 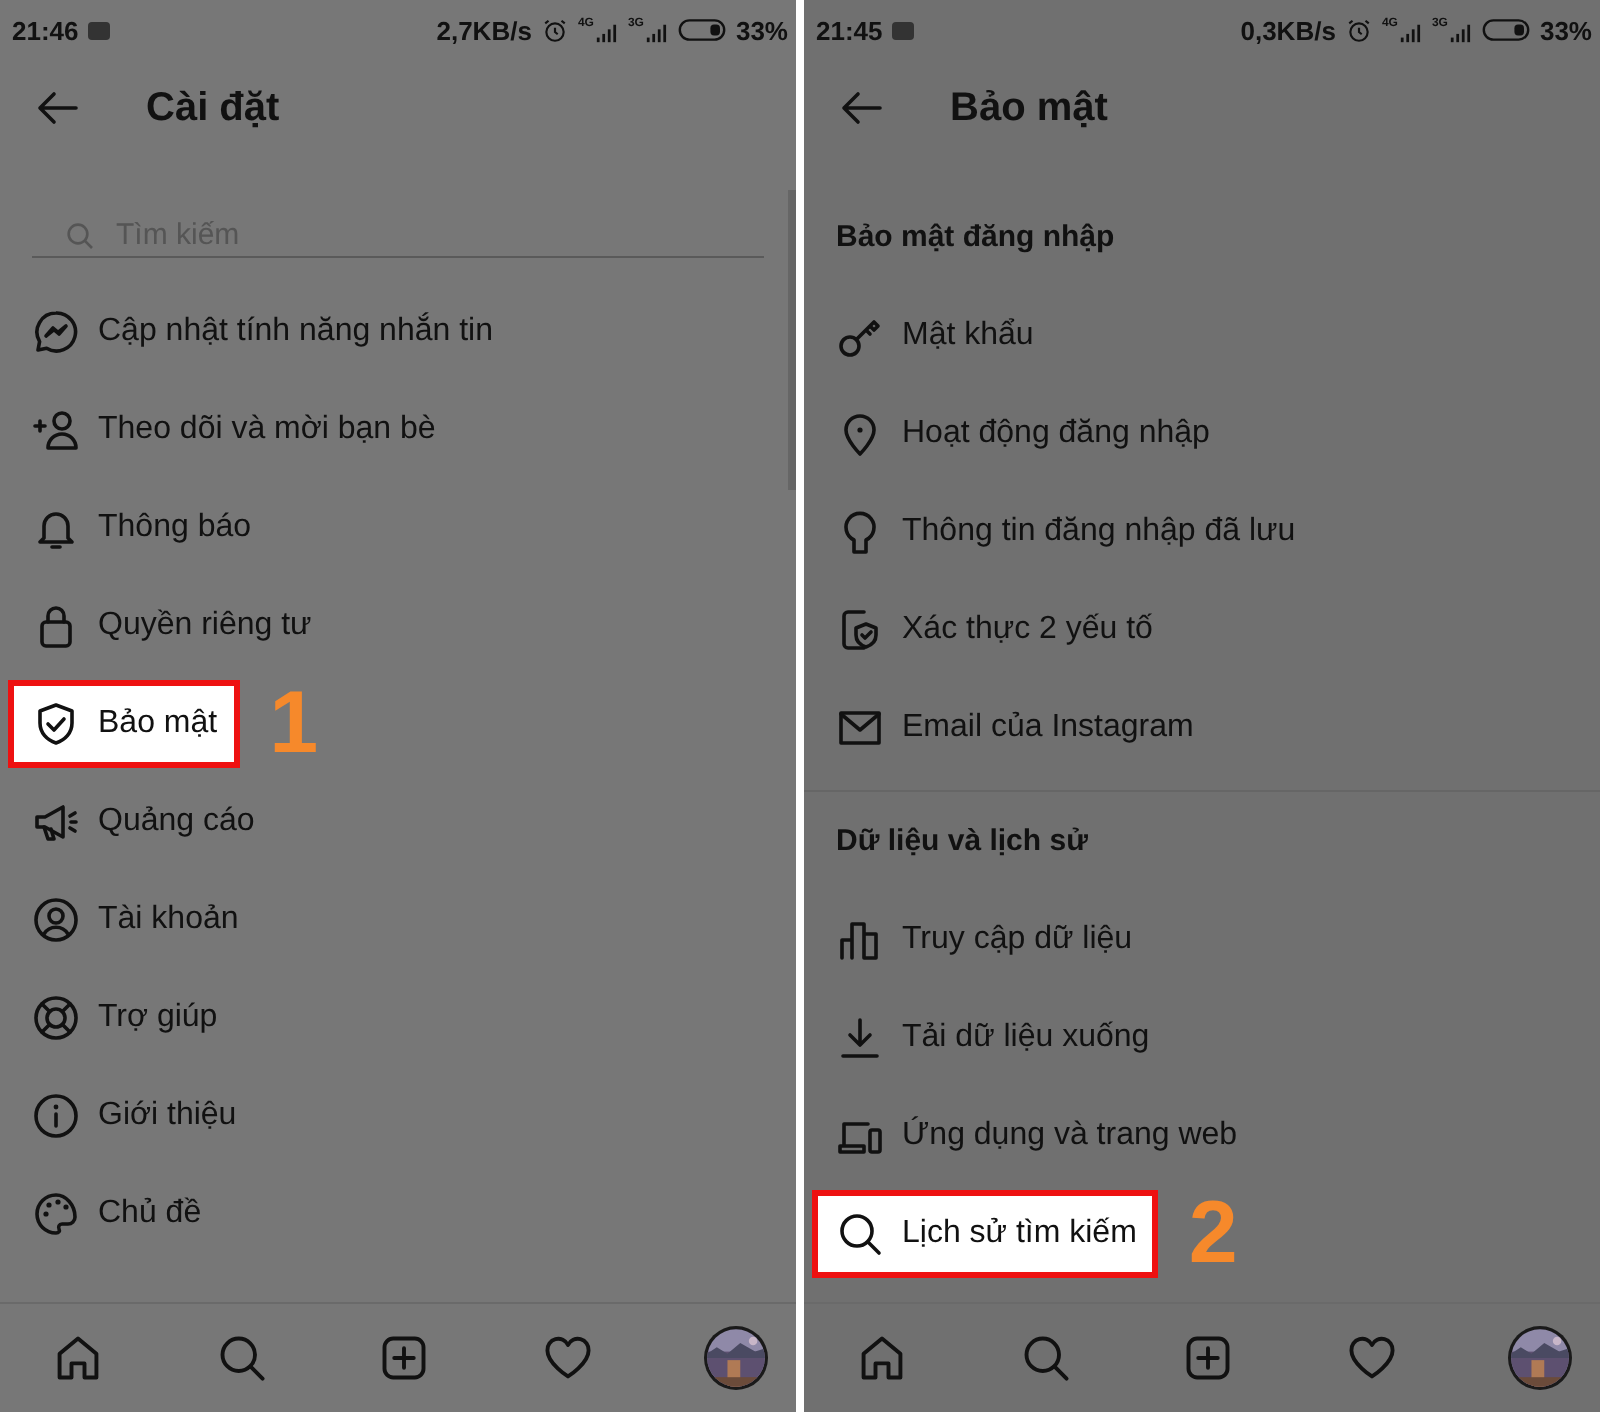 I want to click on network-speed: 2,7KB/s, so click(x=484, y=30).